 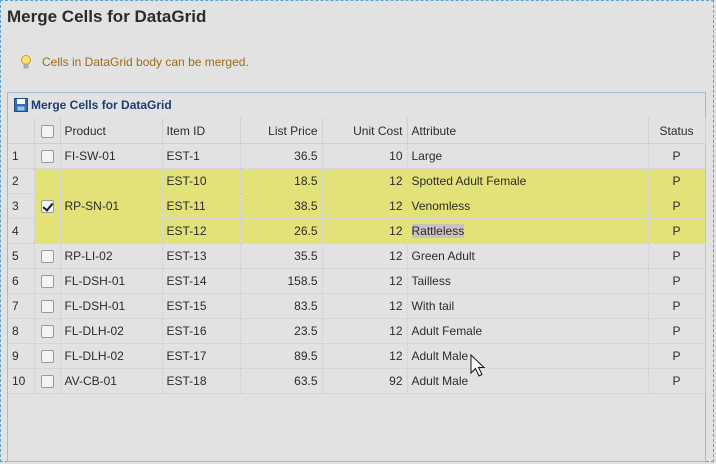 I want to click on table-row: 9 FL-DLH-02 EST-17 89.5 12 Adult Male P, so click(x=357, y=356).